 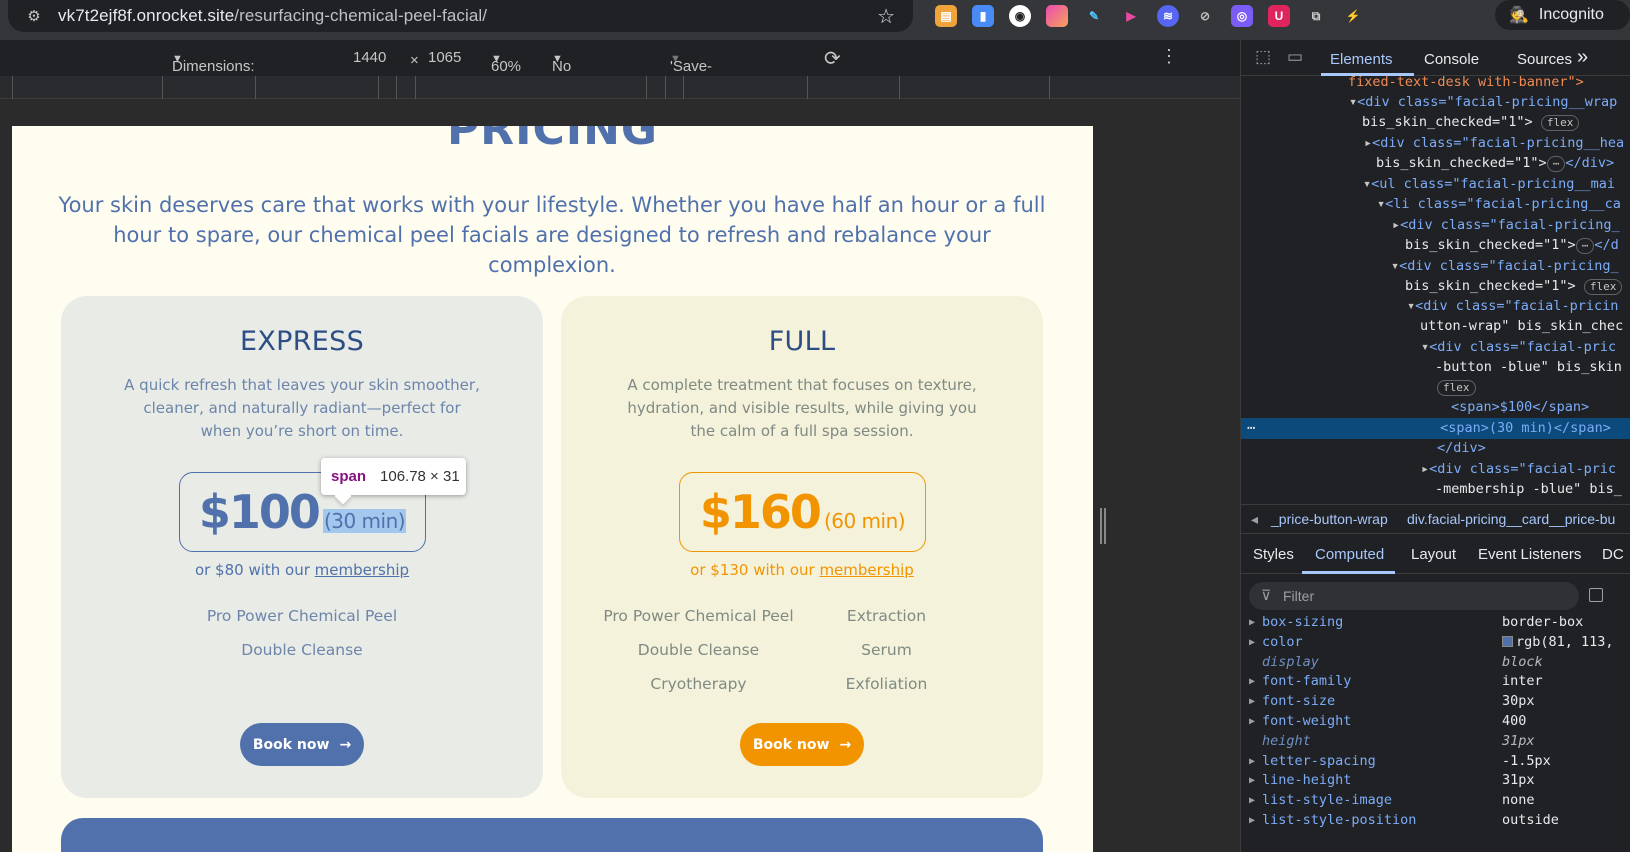 I want to click on tab-console: Console, so click(x=1451, y=59).